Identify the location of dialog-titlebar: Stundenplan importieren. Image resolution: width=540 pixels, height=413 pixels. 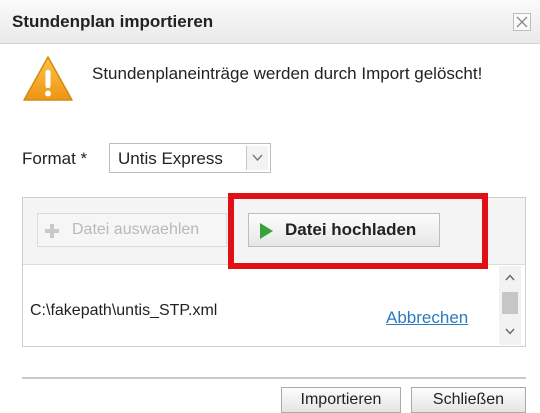
(270, 22).